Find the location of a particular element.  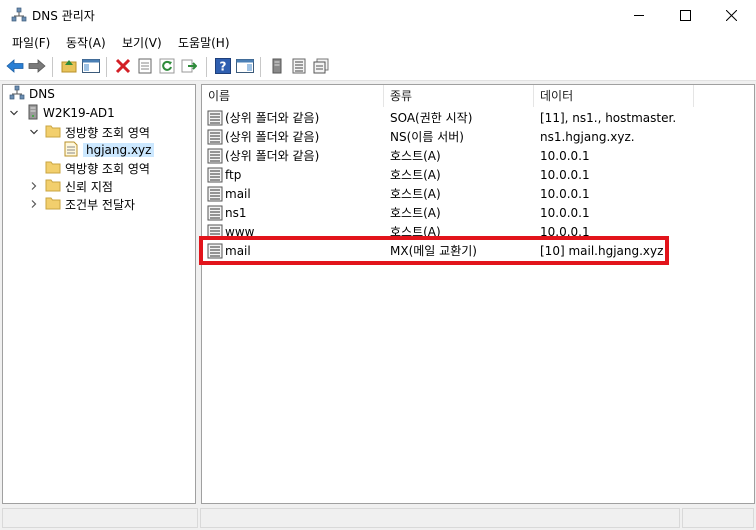

refresh-button is located at coordinates (167, 67).